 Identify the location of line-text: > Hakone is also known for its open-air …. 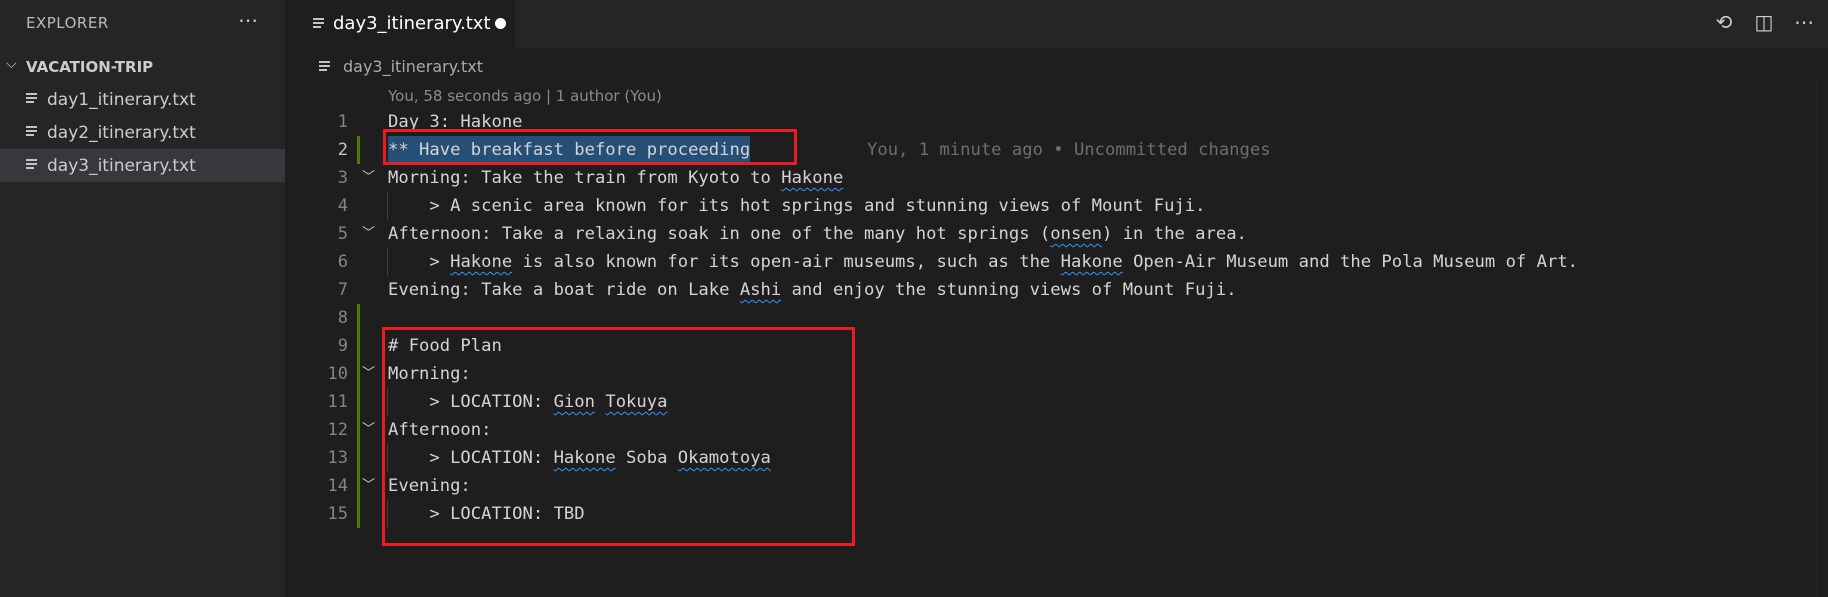
(983, 262).